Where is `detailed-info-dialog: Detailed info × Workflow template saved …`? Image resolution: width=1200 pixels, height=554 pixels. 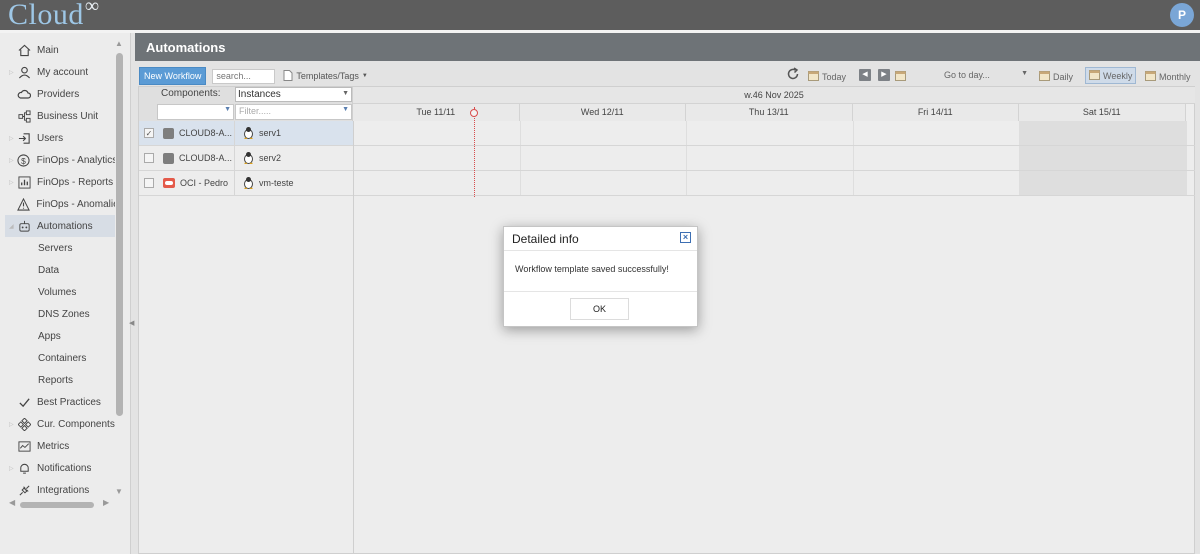 detailed-info-dialog: Detailed info × Workflow template saved … is located at coordinates (600, 276).